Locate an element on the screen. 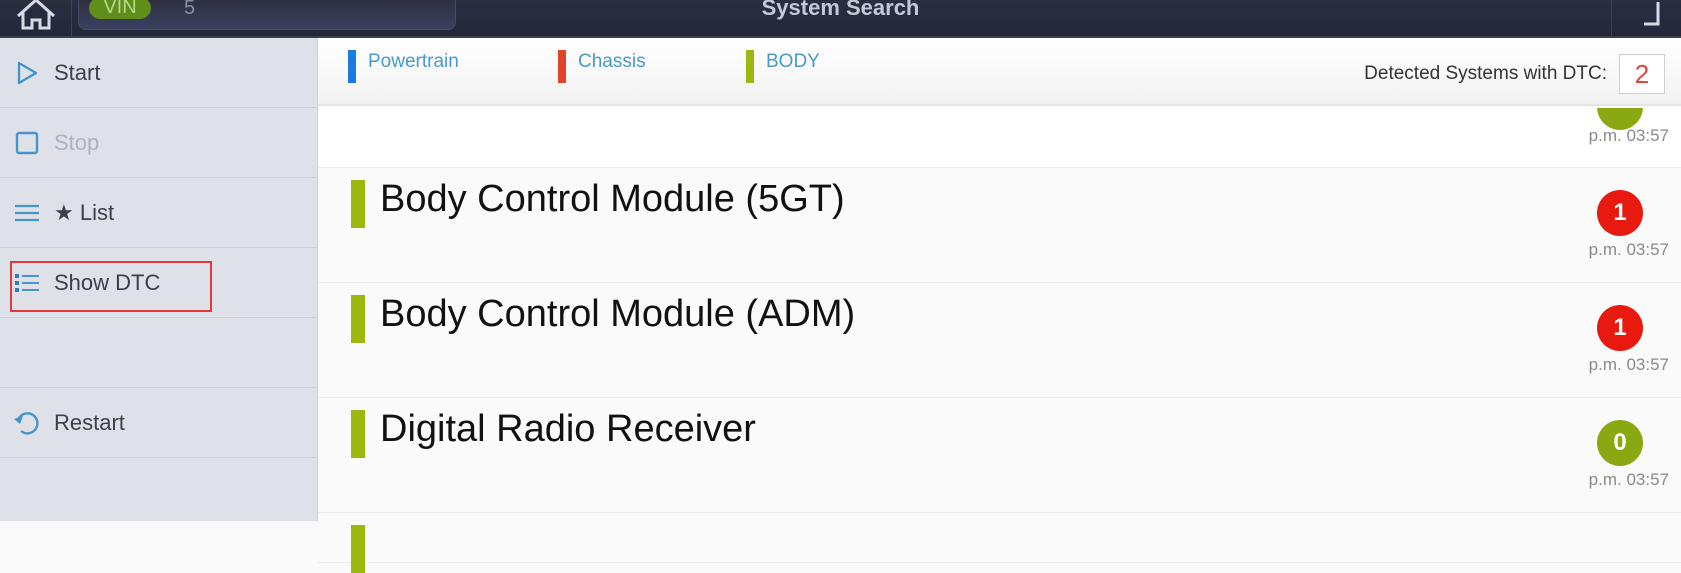 This screenshot has height=573, width=1681. play-icon is located at coordinates (27, 73).